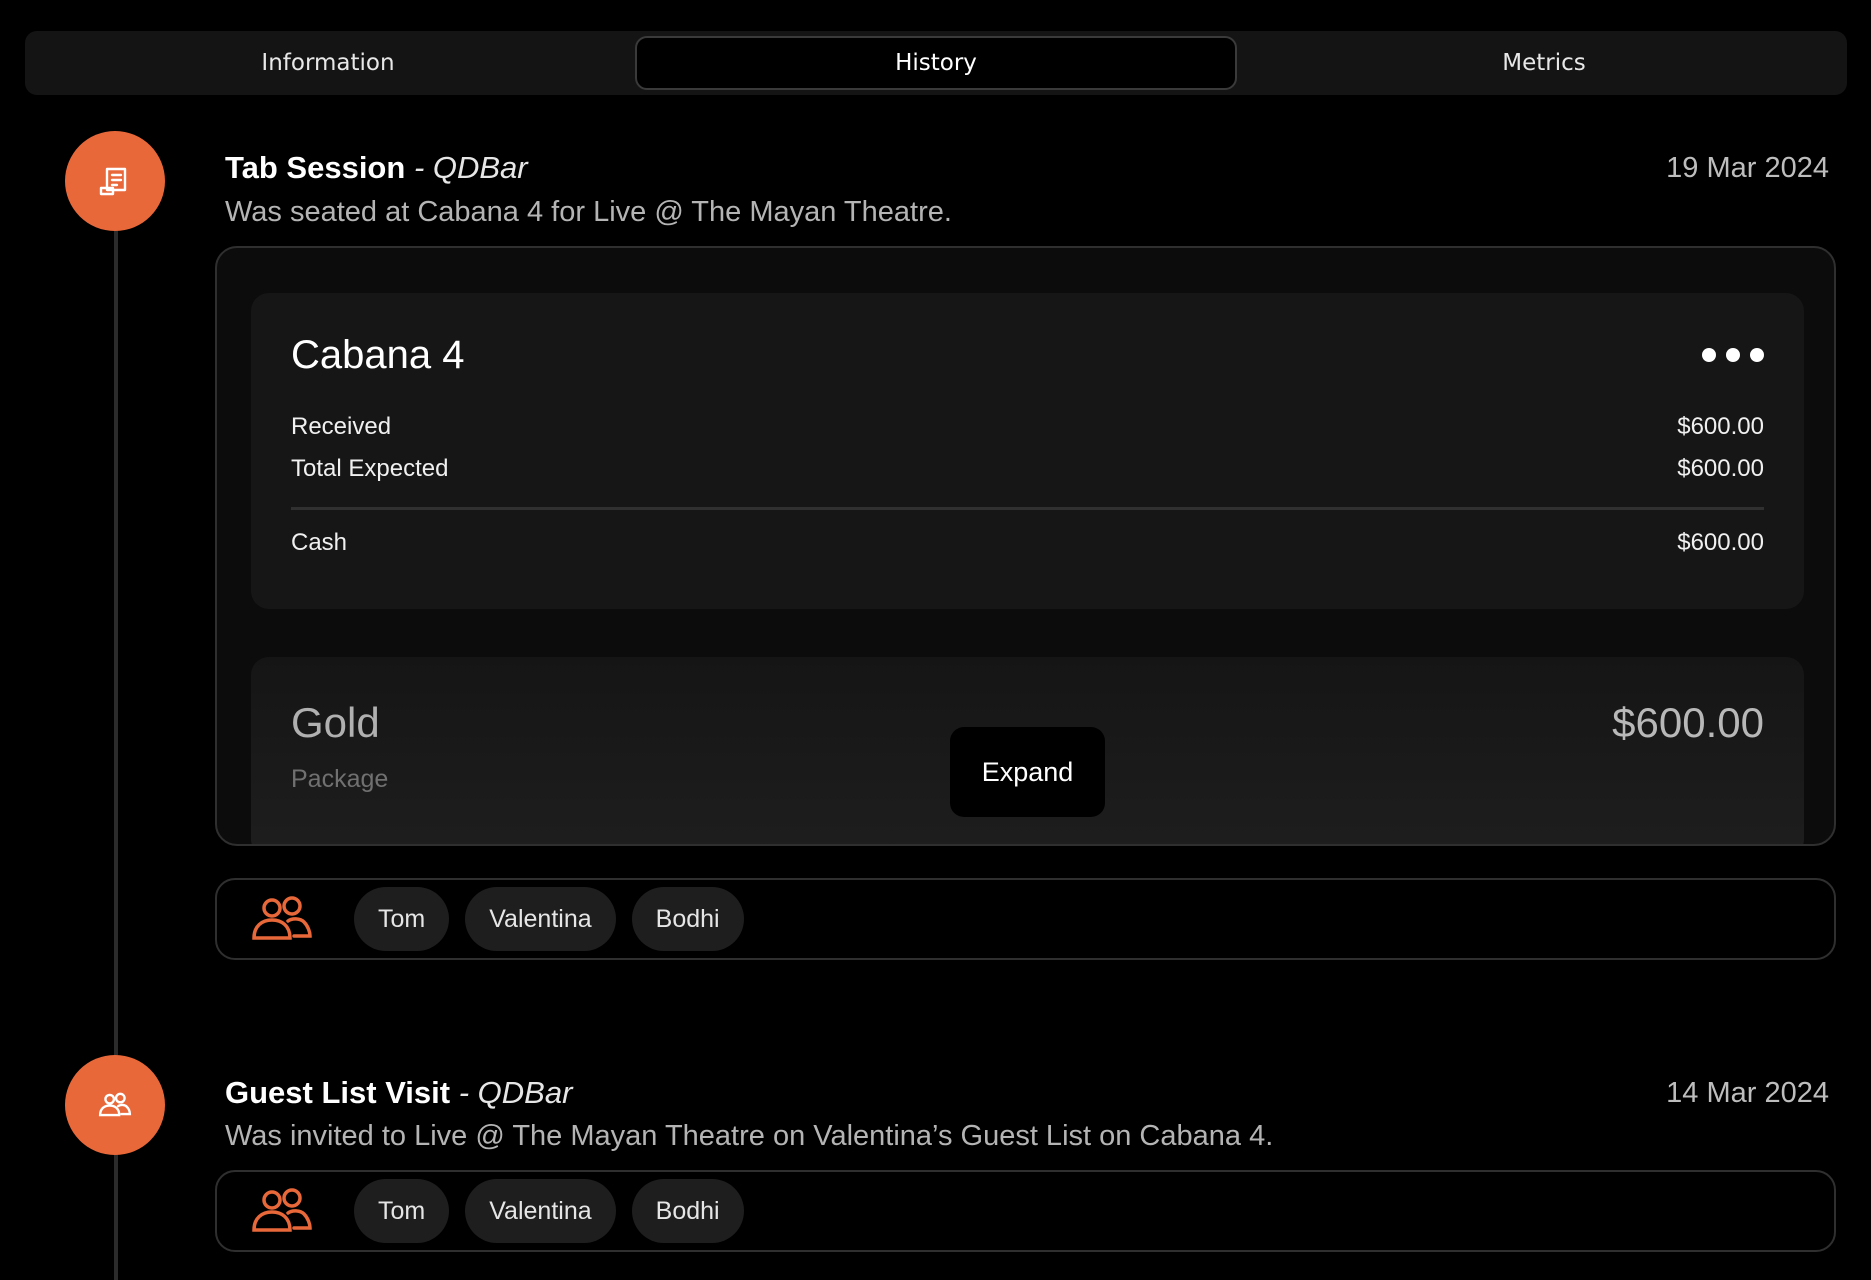 The height and width of the screenshot is (1280, 1871). What do you see at coordinates (1027, 469) in the screenshot?
I see `expected-row: Total Expected $600.00` at bounding box center [1027, 469].